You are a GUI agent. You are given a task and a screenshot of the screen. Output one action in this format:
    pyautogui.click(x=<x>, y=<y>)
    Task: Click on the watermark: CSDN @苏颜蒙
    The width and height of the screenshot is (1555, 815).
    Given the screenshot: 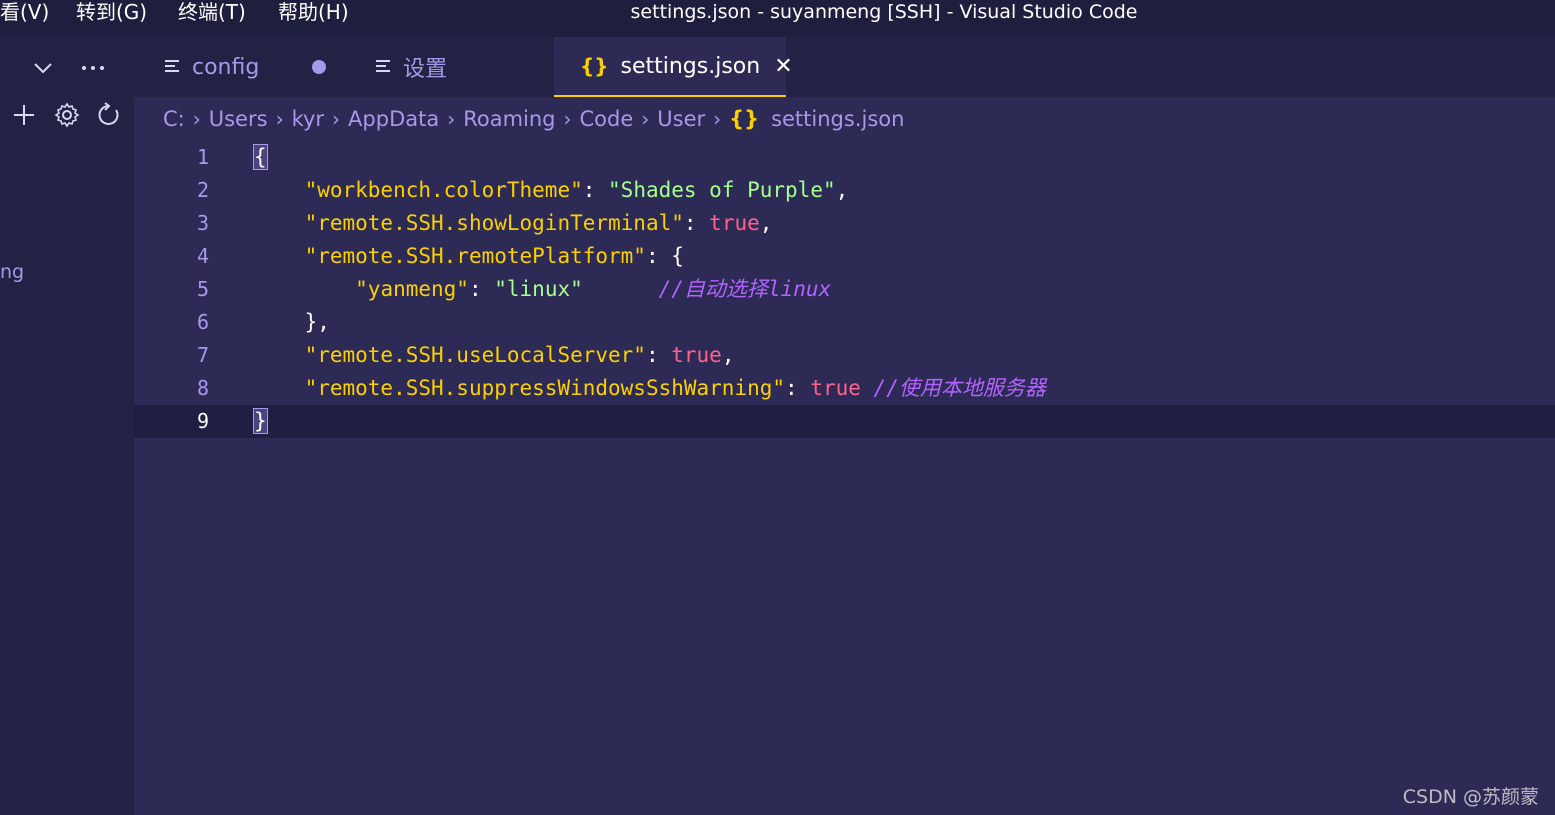 What is the action you would take?
    pyautogui.click(x=1470, y=797)
    